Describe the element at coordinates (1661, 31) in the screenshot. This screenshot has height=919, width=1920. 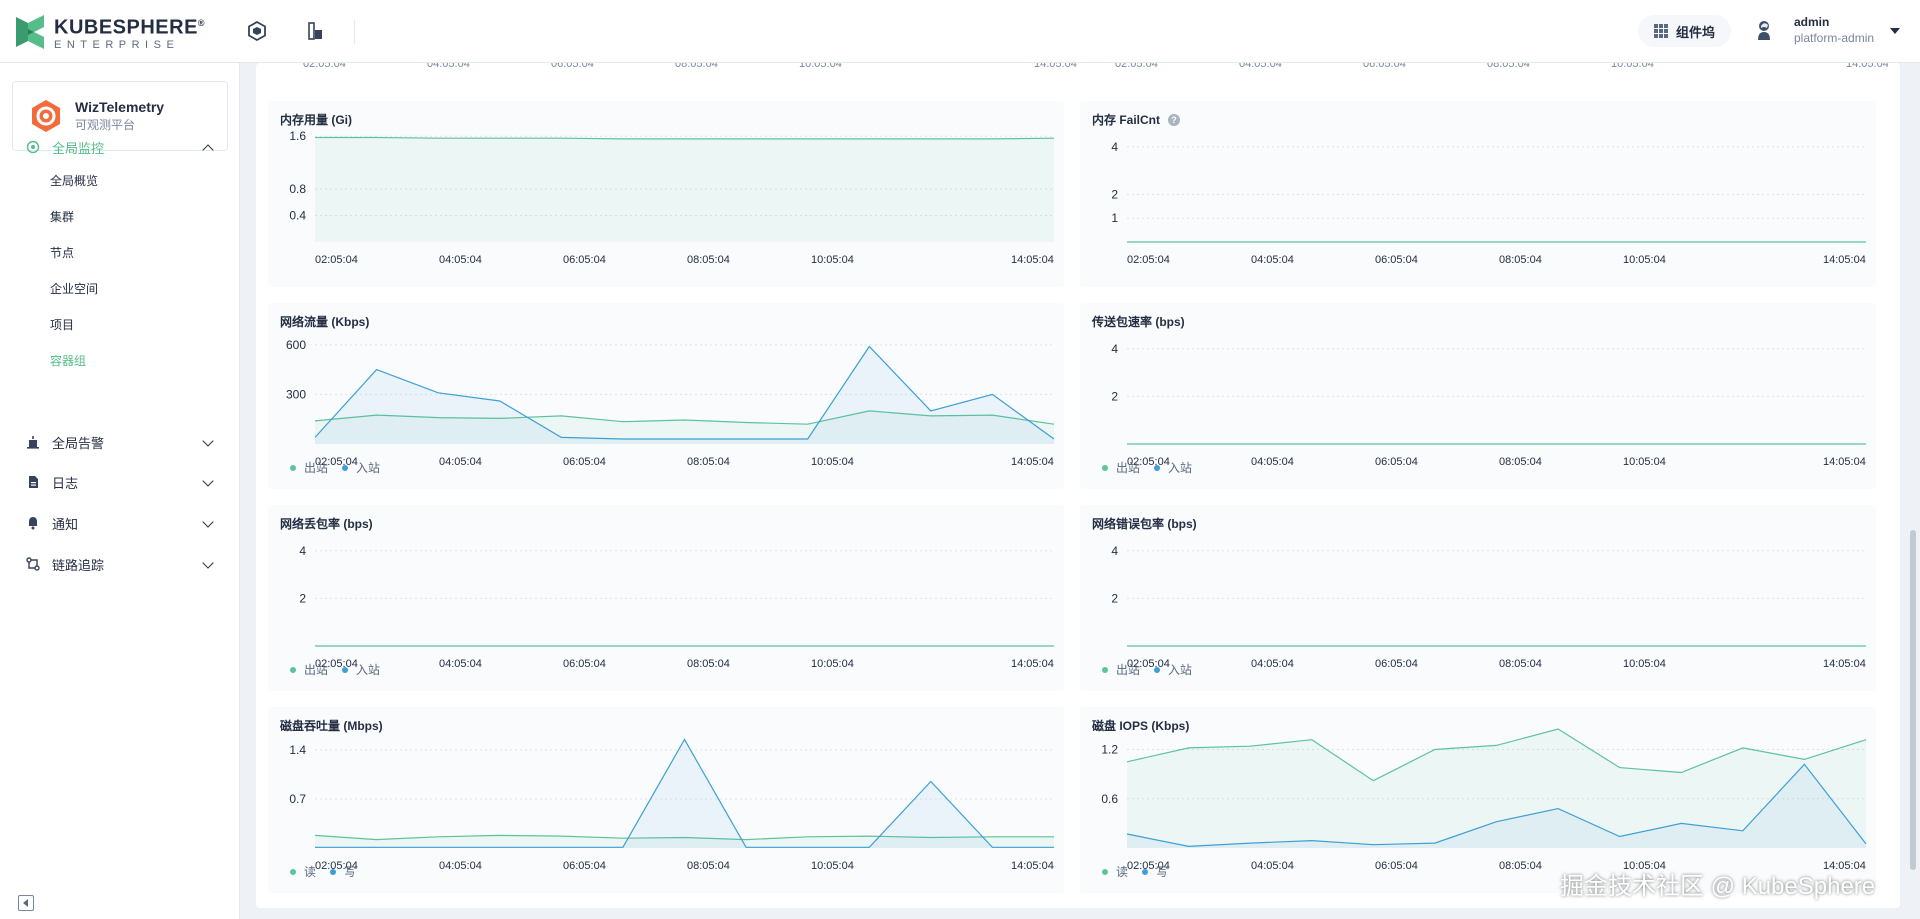
I see `grid-icon` at that location.